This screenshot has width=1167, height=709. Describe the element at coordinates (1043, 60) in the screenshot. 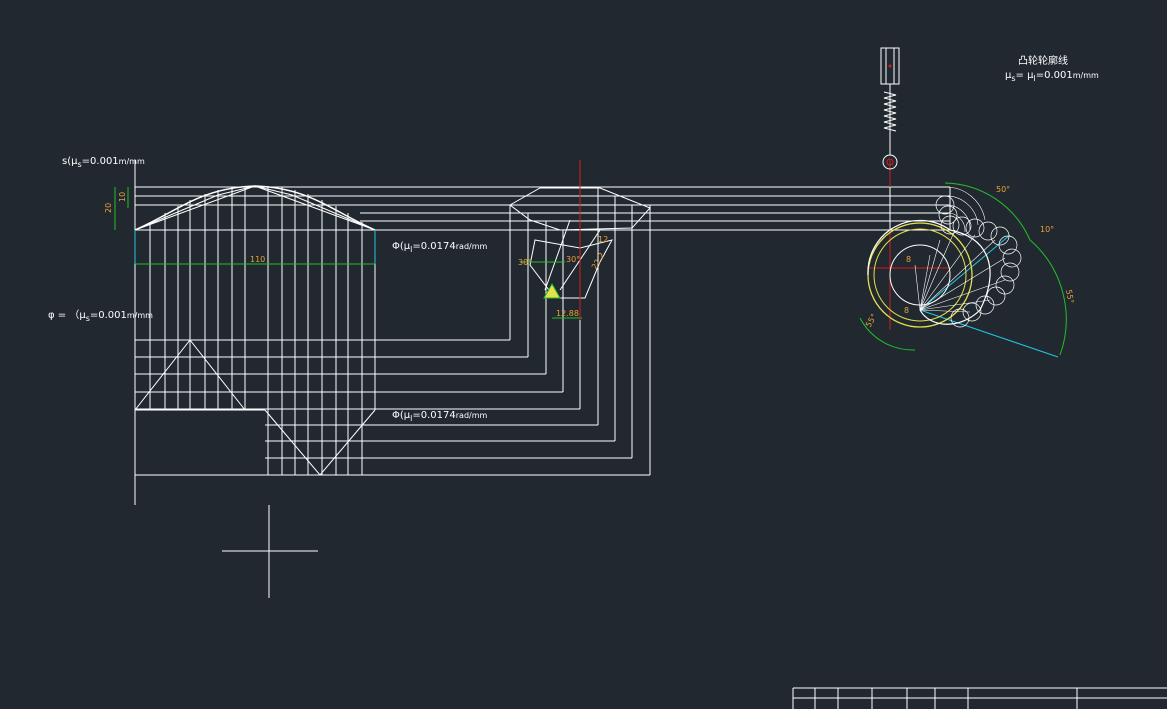

I see `cam-profile-title: 凸轮轮廓线` at that location.